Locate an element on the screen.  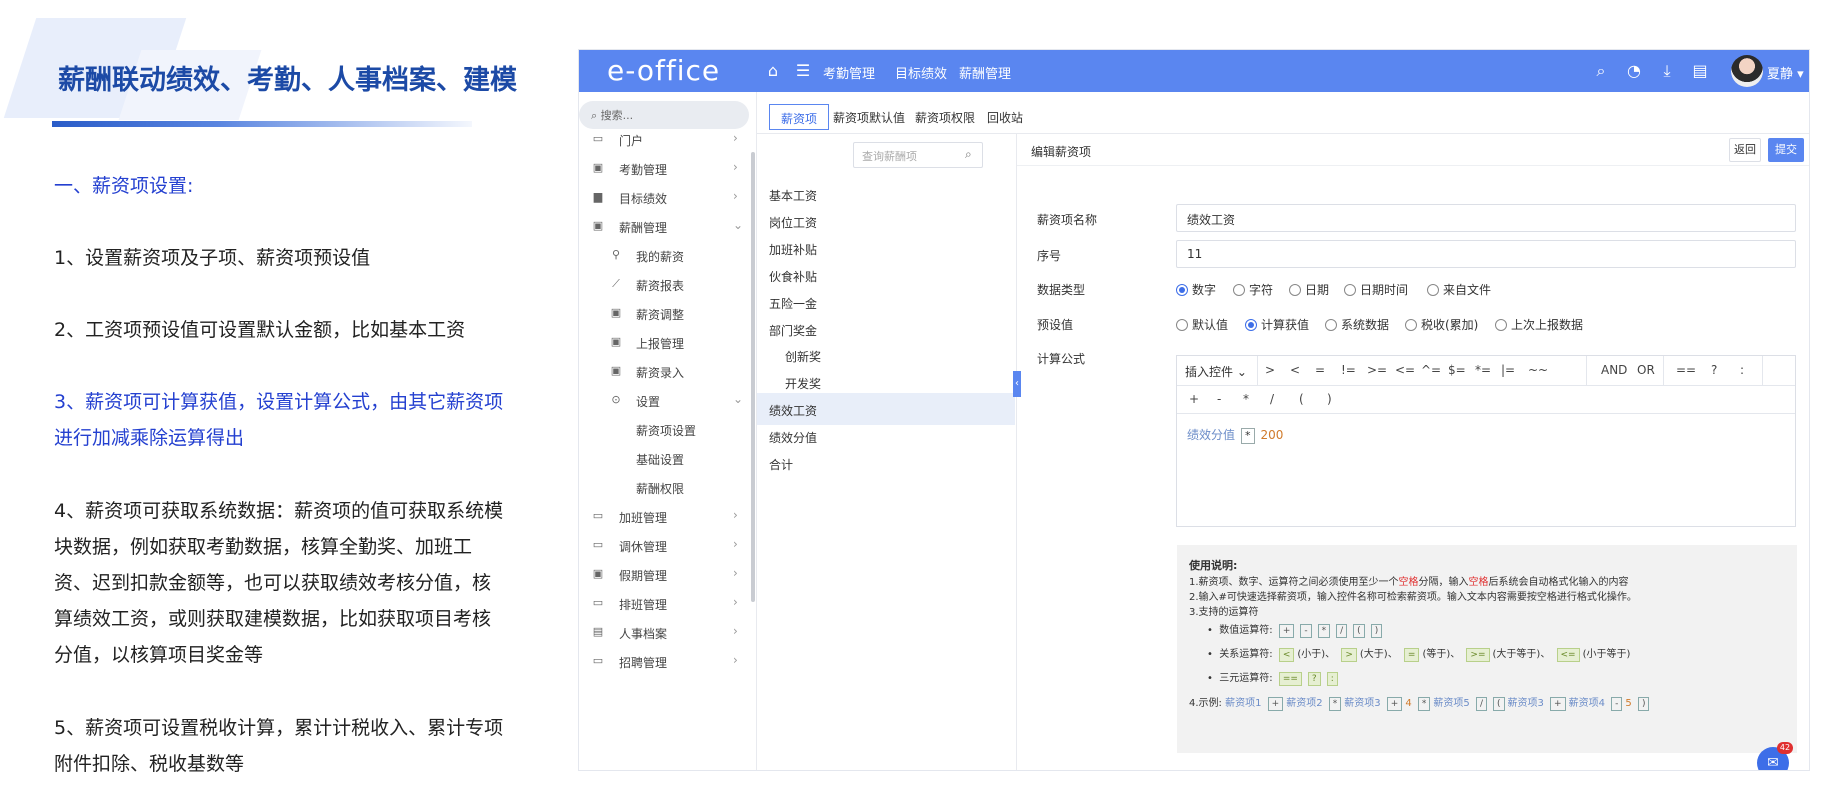
operator-button: ) is located at coordinates (1329, 399).